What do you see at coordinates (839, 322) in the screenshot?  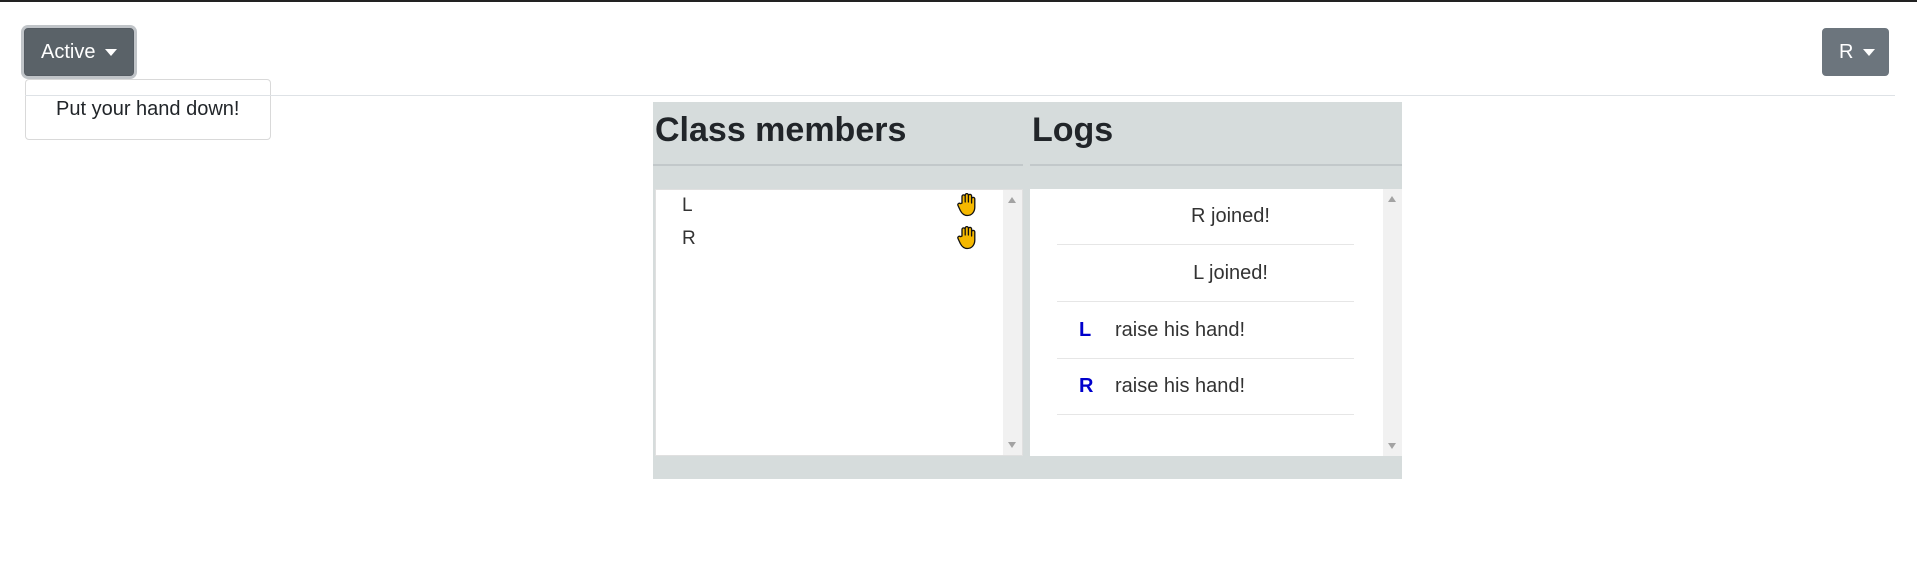 I see `members-list: L R` at bounding box center [839, 322].